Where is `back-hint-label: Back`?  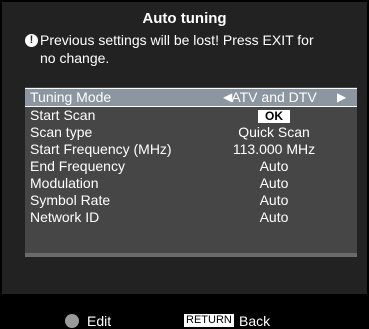
back-hint-label: Back is located at coordinates (255, 321).